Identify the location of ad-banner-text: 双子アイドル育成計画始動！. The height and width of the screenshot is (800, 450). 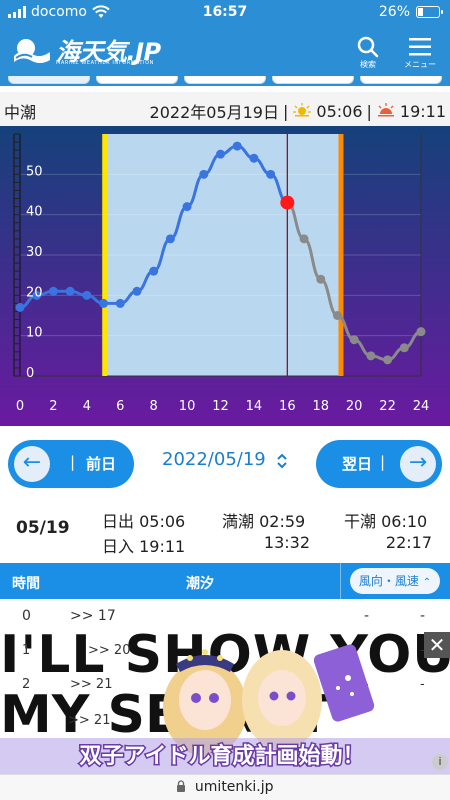
(222, 756).